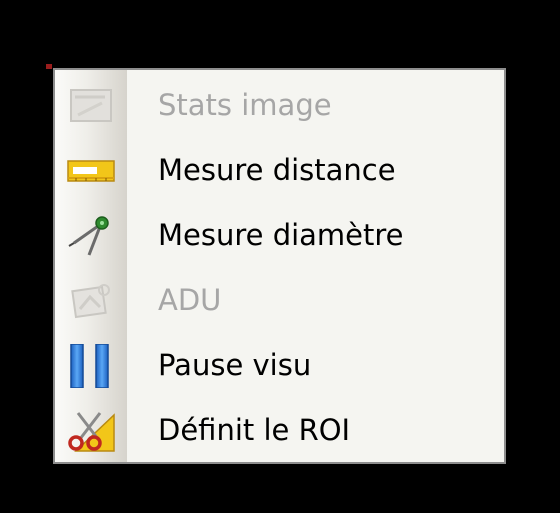 The image size is (560, 513). I want to click on cursor-marker, so click(49, 66).